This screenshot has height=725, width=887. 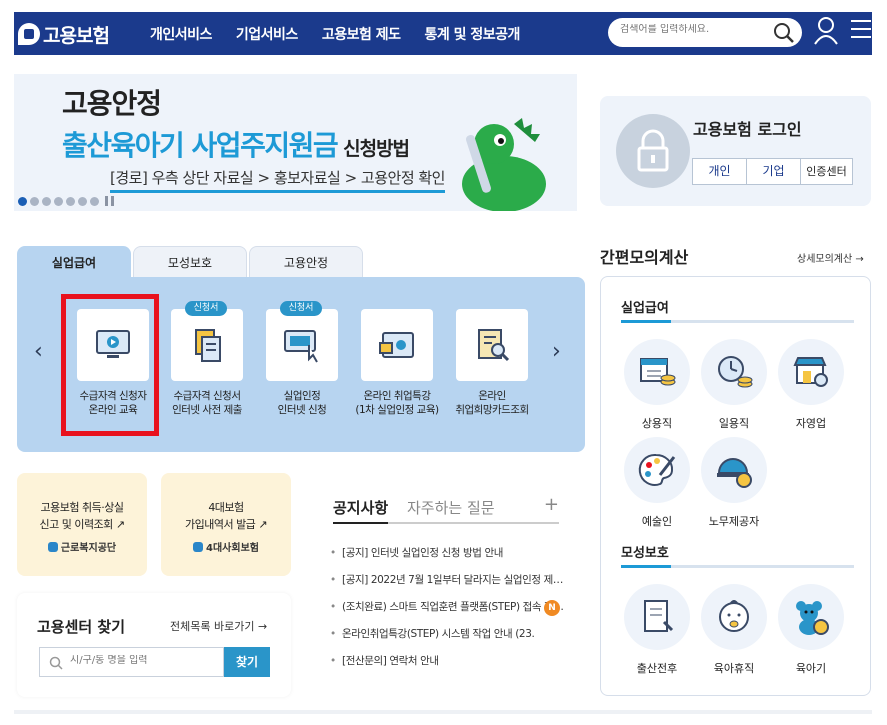 I want to click on calc-parental-leave: 육아휴직, so click(x=734, y=630).